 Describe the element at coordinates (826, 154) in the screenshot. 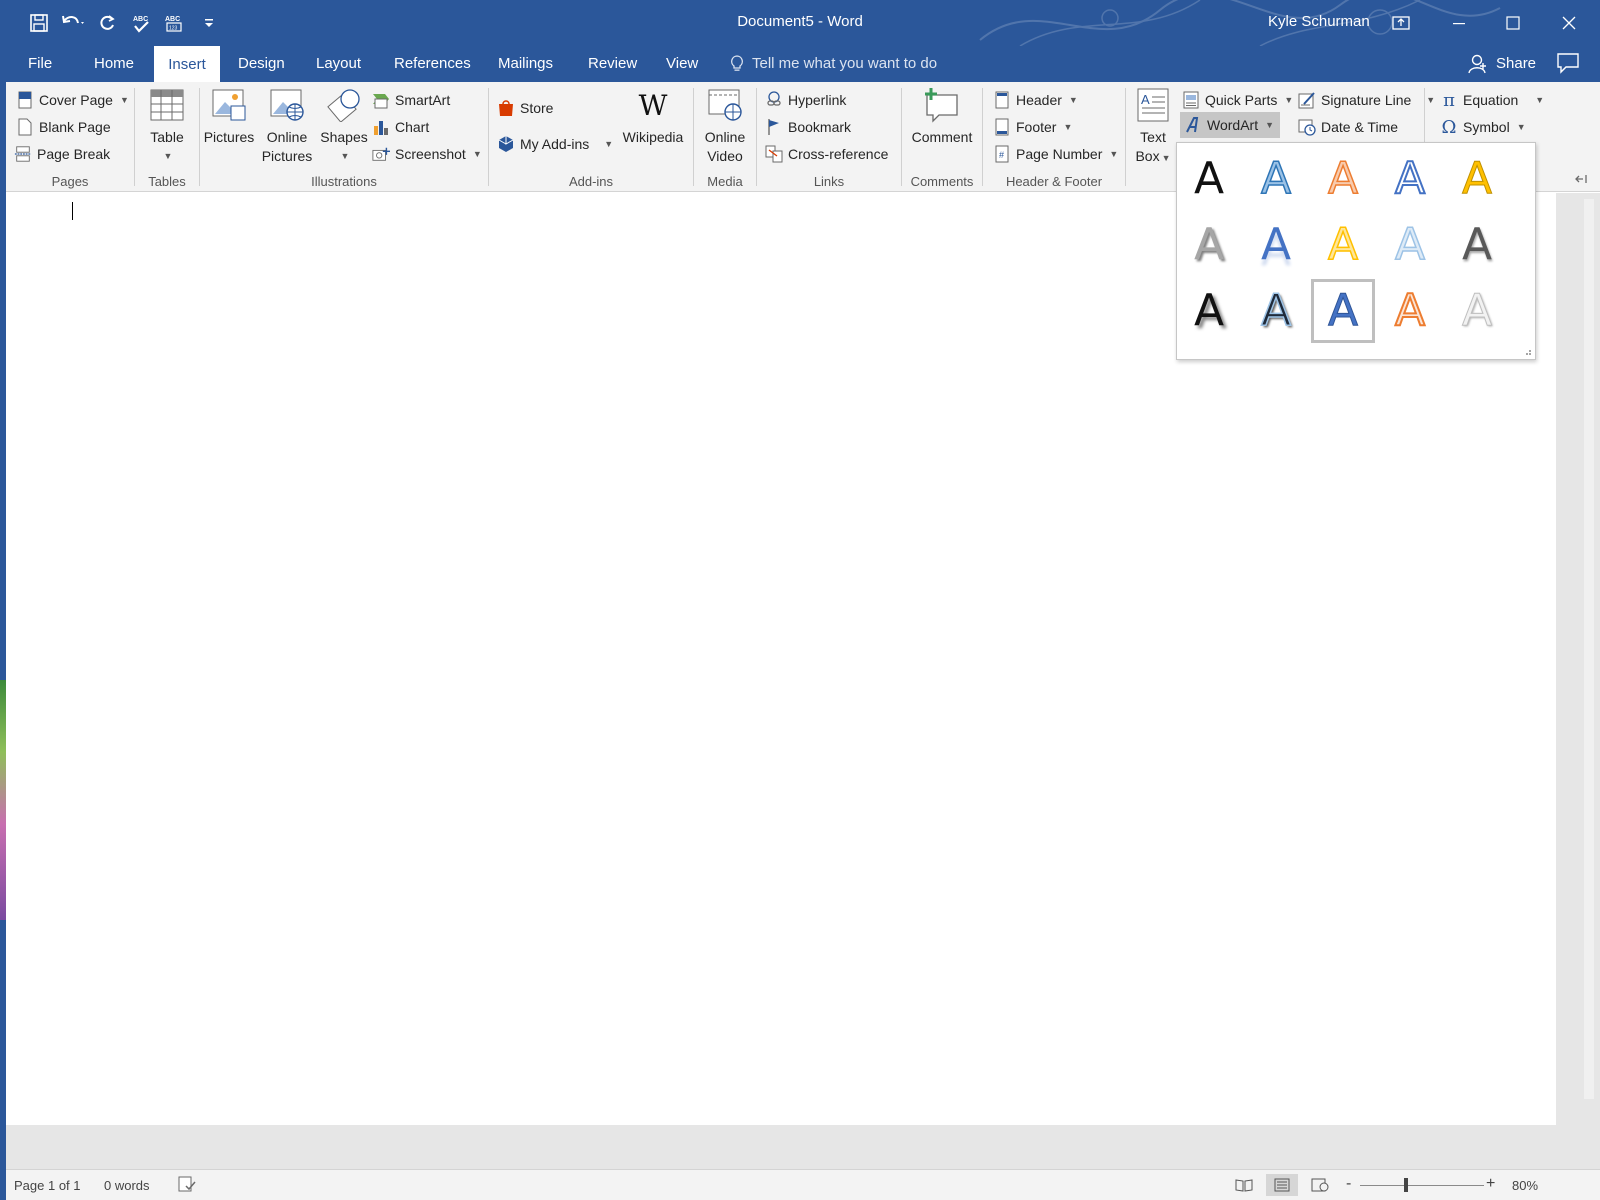

I see `cross-reference-button: Cross-reference` at that location.